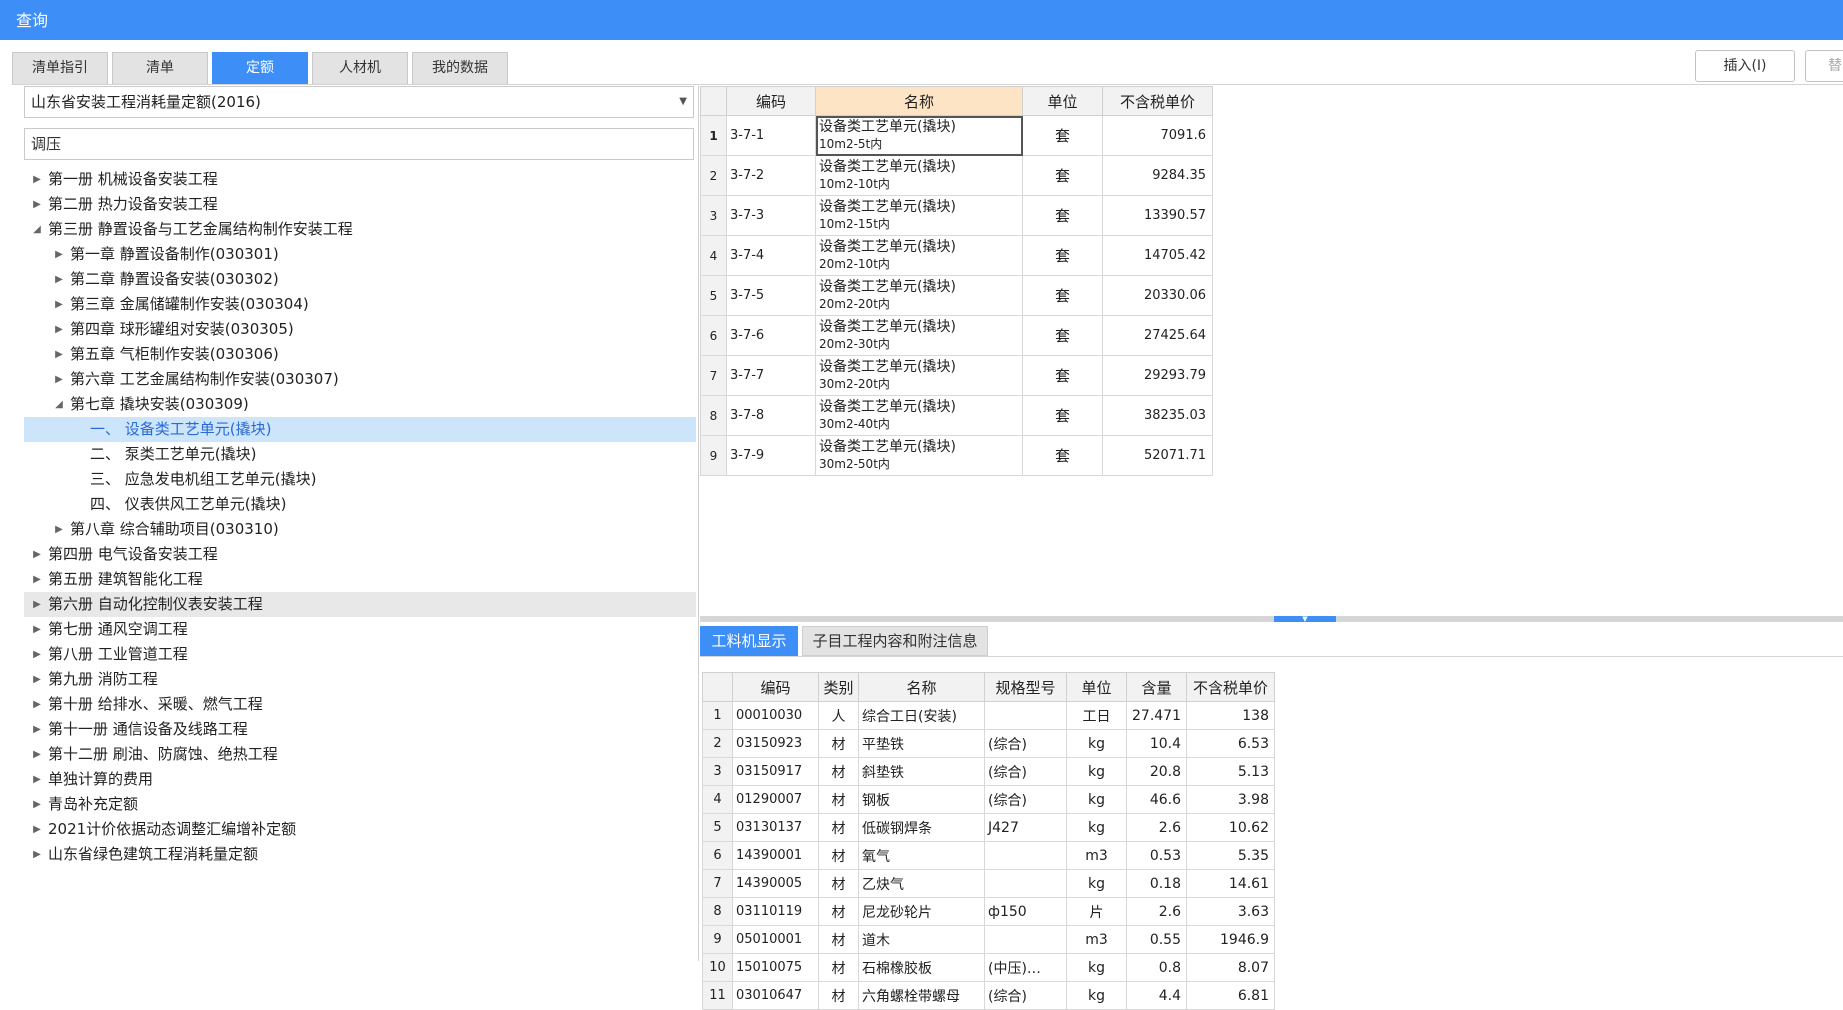 This screenshot has height=1010, width=1843. What do you see at coordinates (1230, 883) in the screenshot?
I see `resource-price: 14.61` at bounding box center [1230, 883].